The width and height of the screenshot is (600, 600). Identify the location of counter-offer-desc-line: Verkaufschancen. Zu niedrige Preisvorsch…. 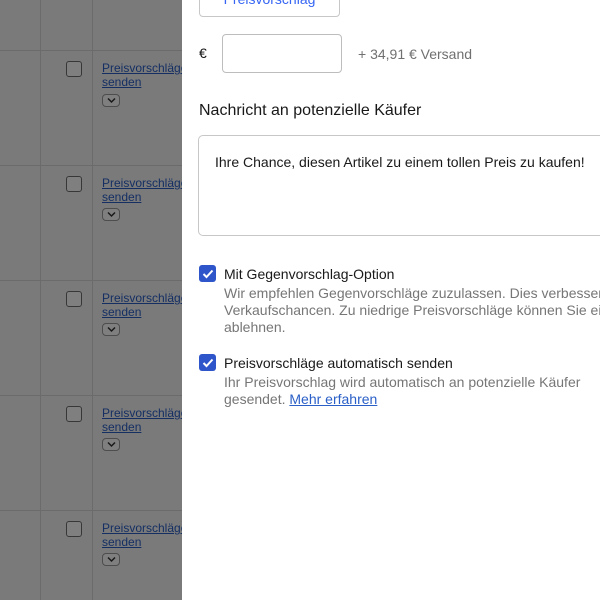
(412, 310).